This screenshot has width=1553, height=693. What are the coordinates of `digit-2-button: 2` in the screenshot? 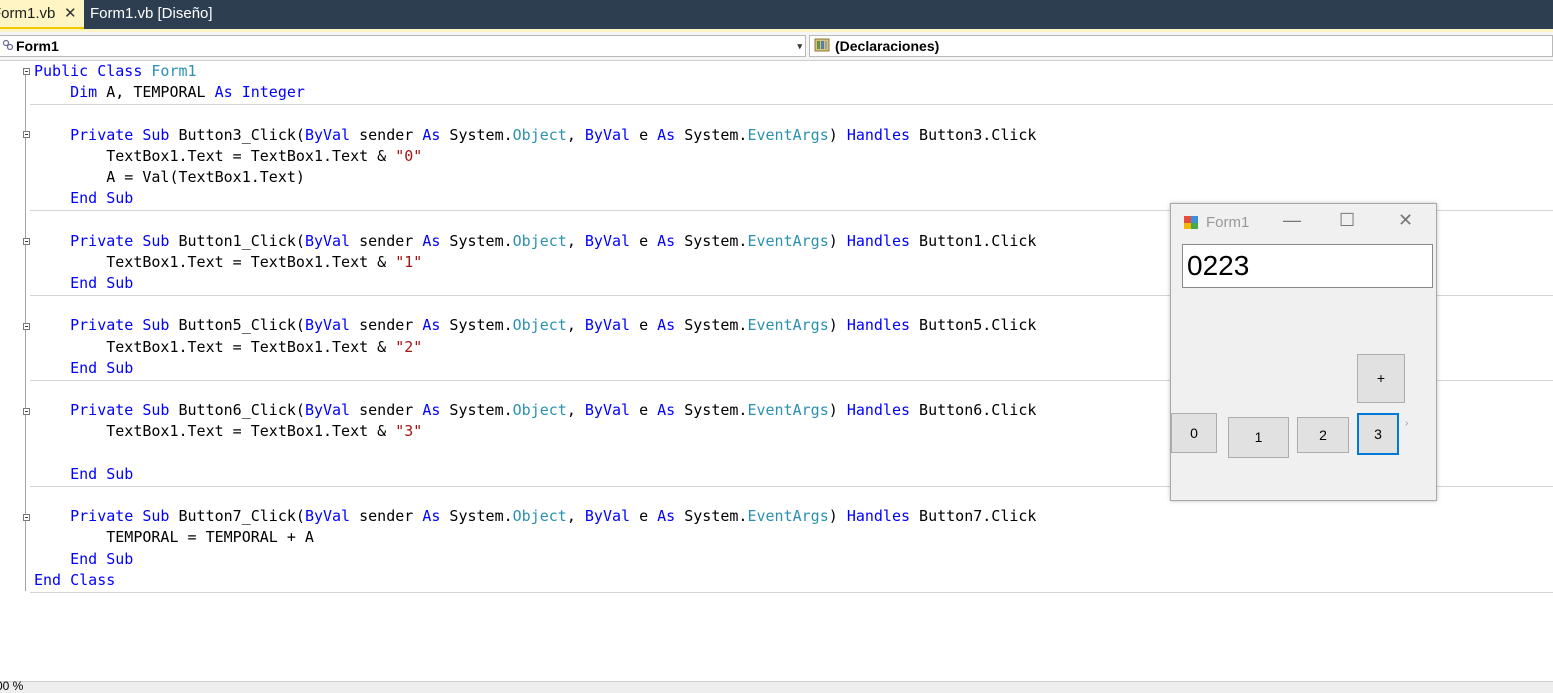 It's located at (1323, 435).